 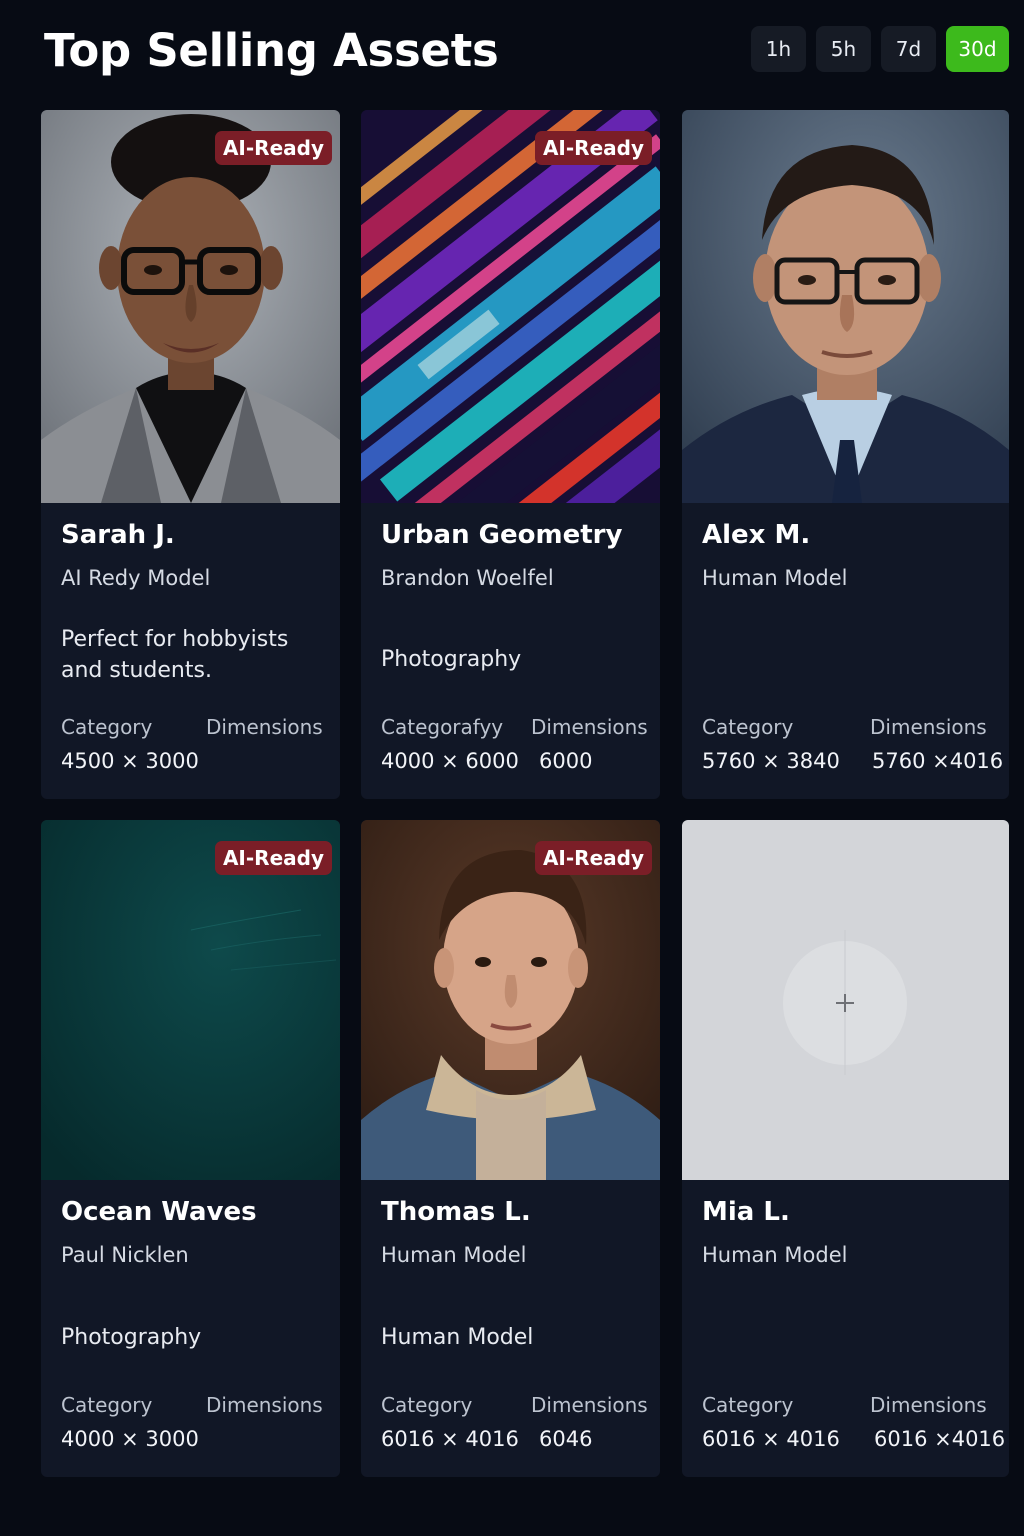 What do you see at coordinates (118, 535) in the screenshot?
I see `asset-name: Sarah J.` at bounding box center [118, 535].